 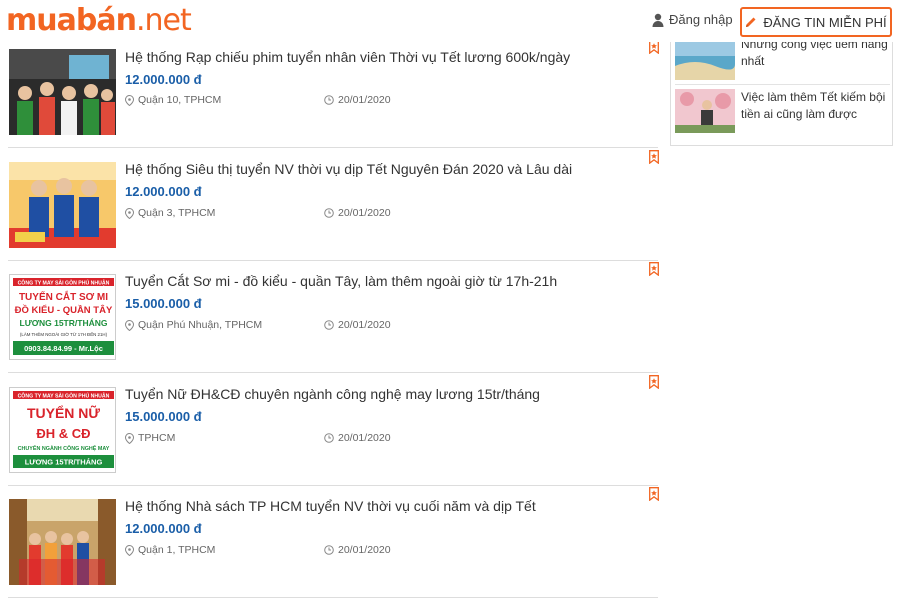 What do you see at coordinates (64, 310) in the screenshot?
I see `poster-subheadline: ĐỒ KIỂU - QUẦN TÂY` at bounding box center [64, 310].